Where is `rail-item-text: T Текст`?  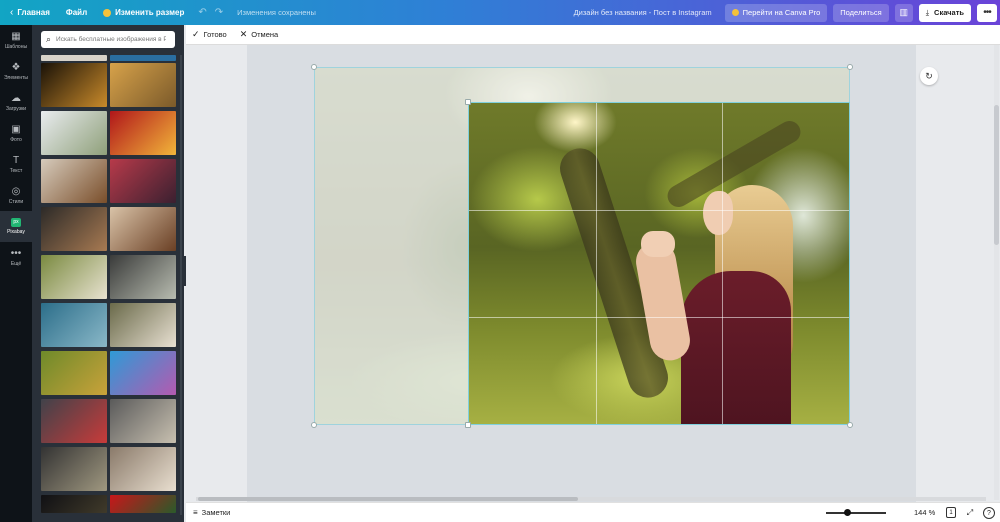
rail-item-text: T Текст is located at coordinates (16, 164).